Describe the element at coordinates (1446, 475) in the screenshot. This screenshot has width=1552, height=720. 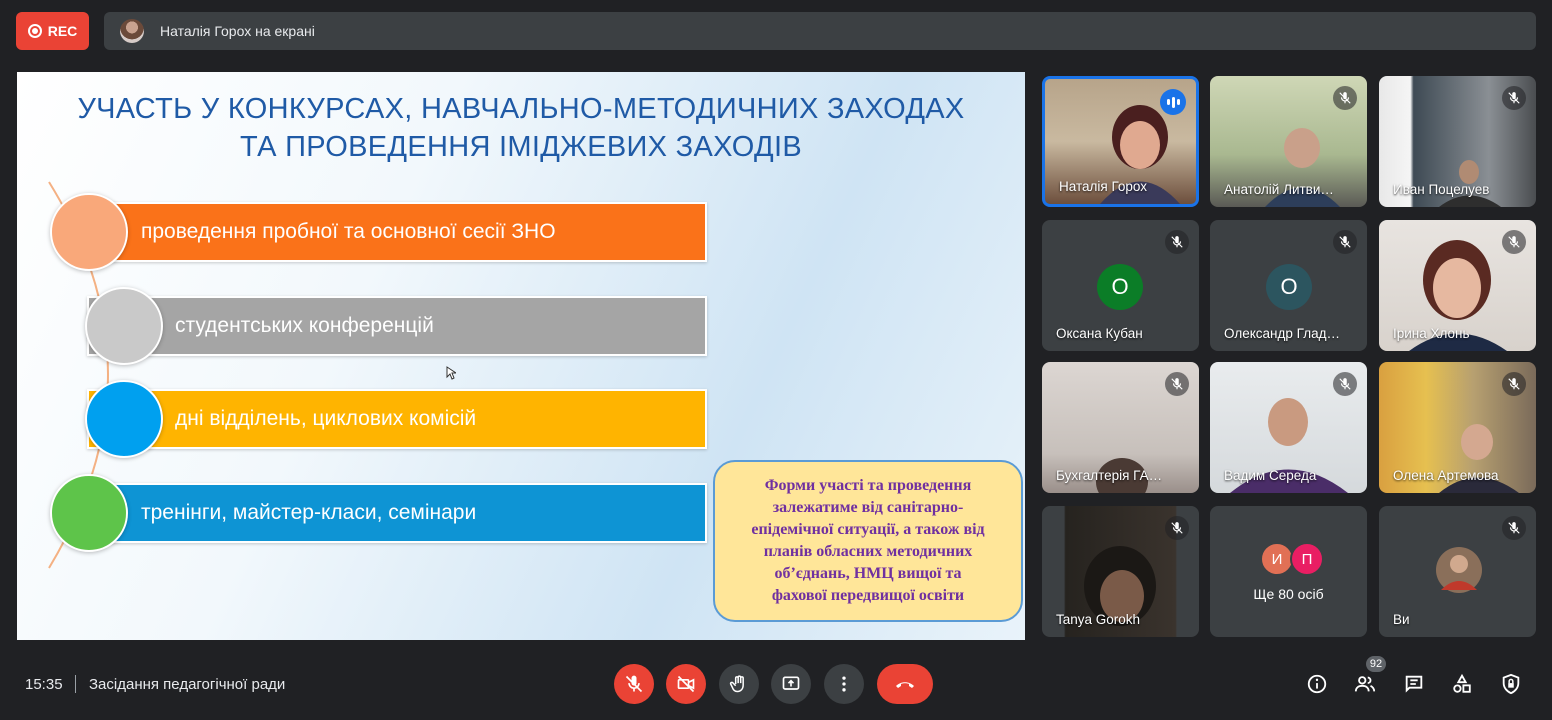
I see `participant-name: Олена Артемова` at that location.